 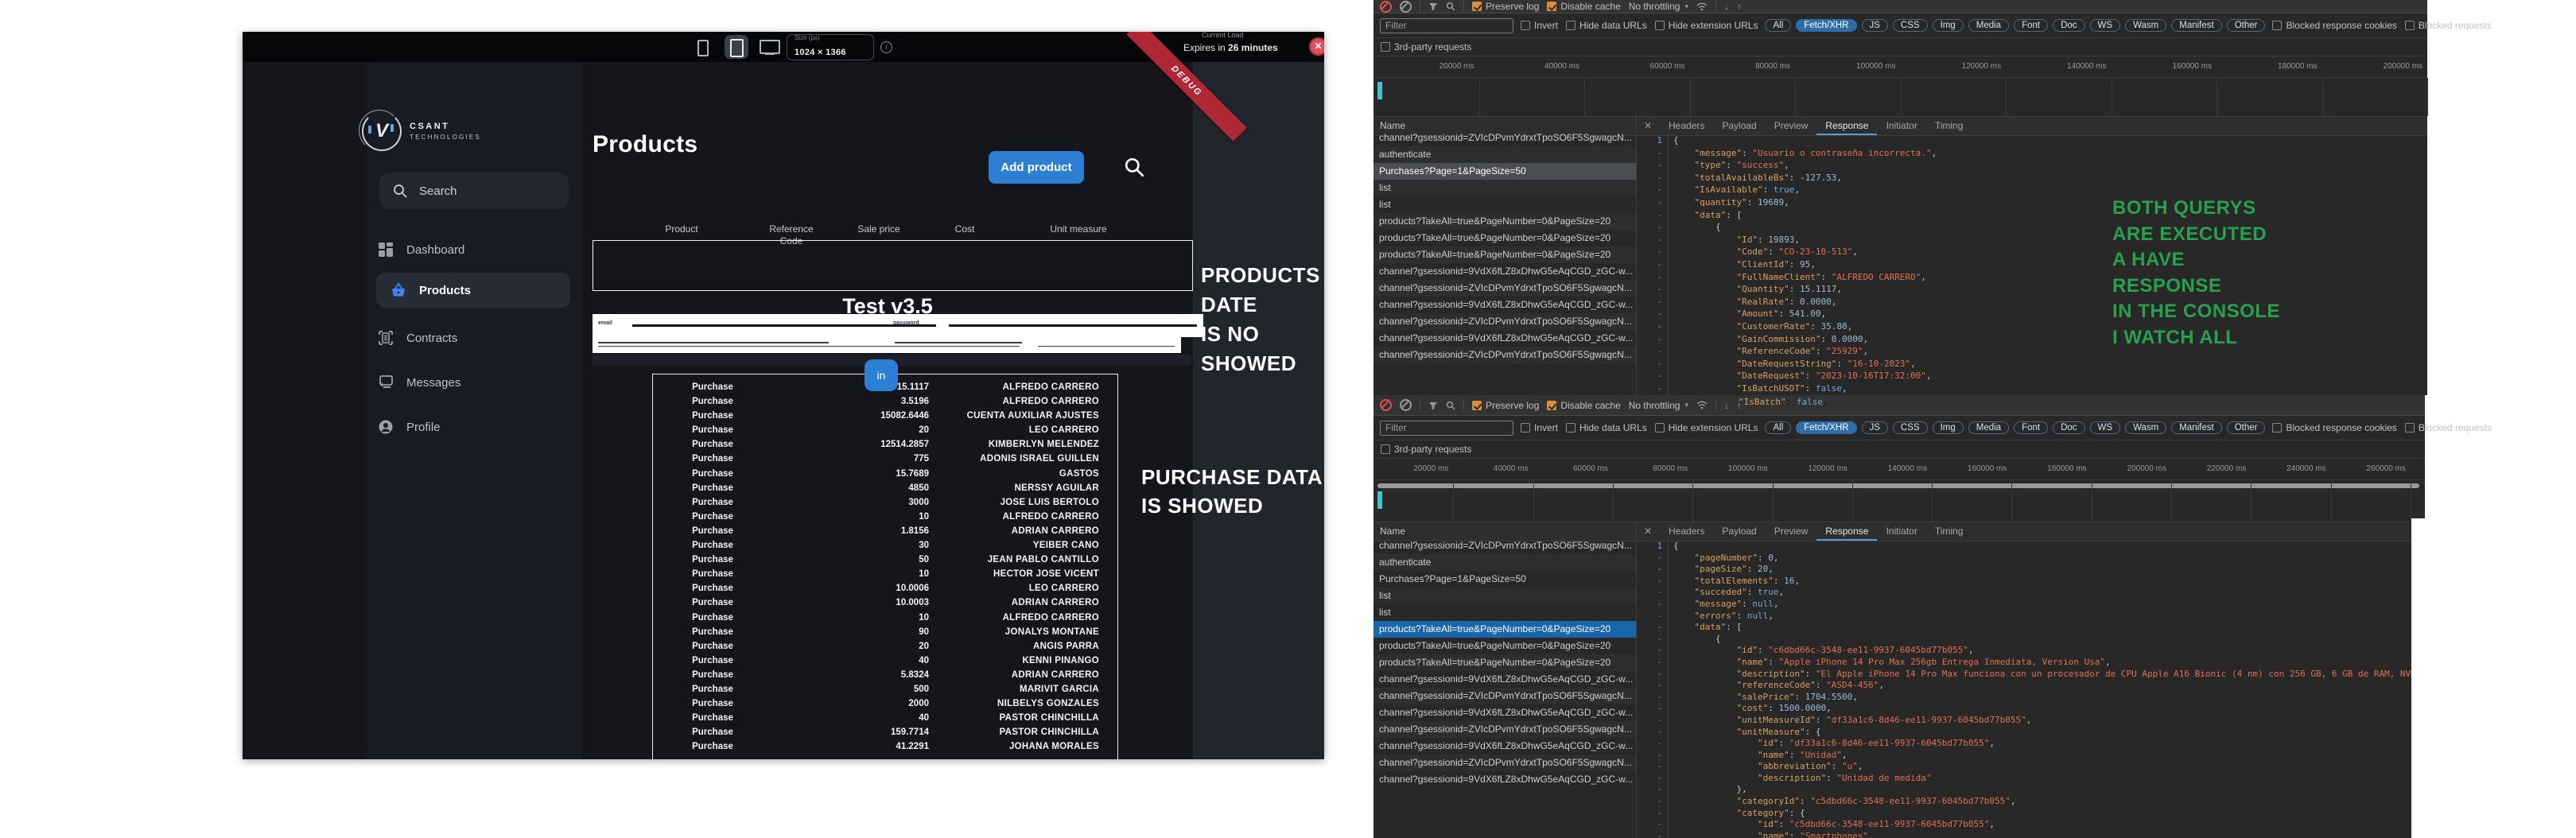 I want to click on tablet-device-button, so click(x=736, y=47).